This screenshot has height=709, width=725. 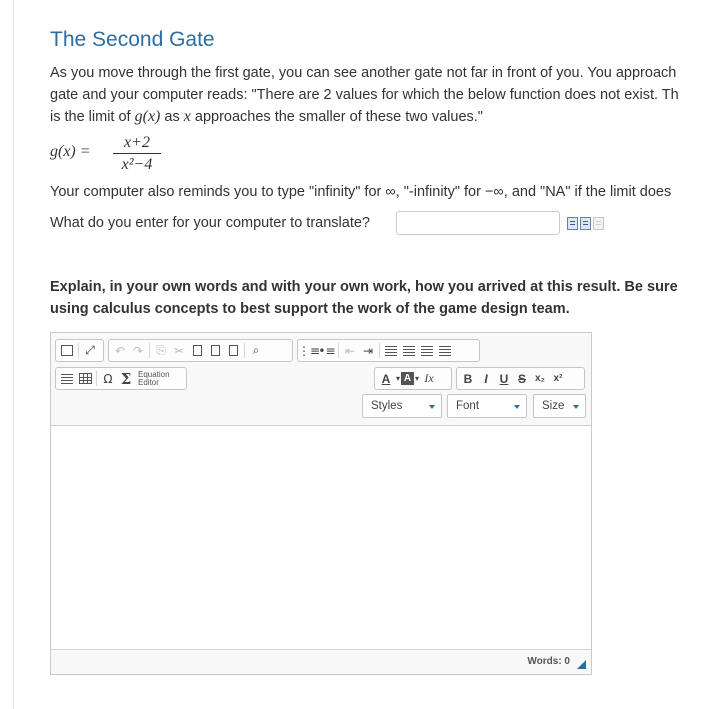 I want to click on answer-tools, so click(x=585, y=223).